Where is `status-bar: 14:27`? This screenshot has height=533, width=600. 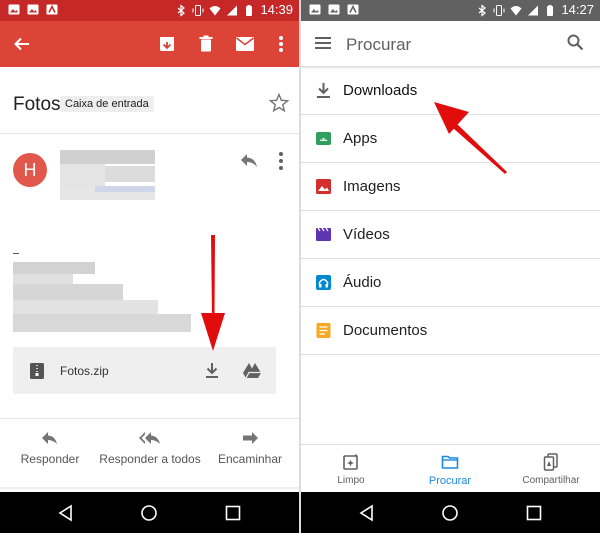
status-bar: 14:27 is located at coordinates (450, 10).